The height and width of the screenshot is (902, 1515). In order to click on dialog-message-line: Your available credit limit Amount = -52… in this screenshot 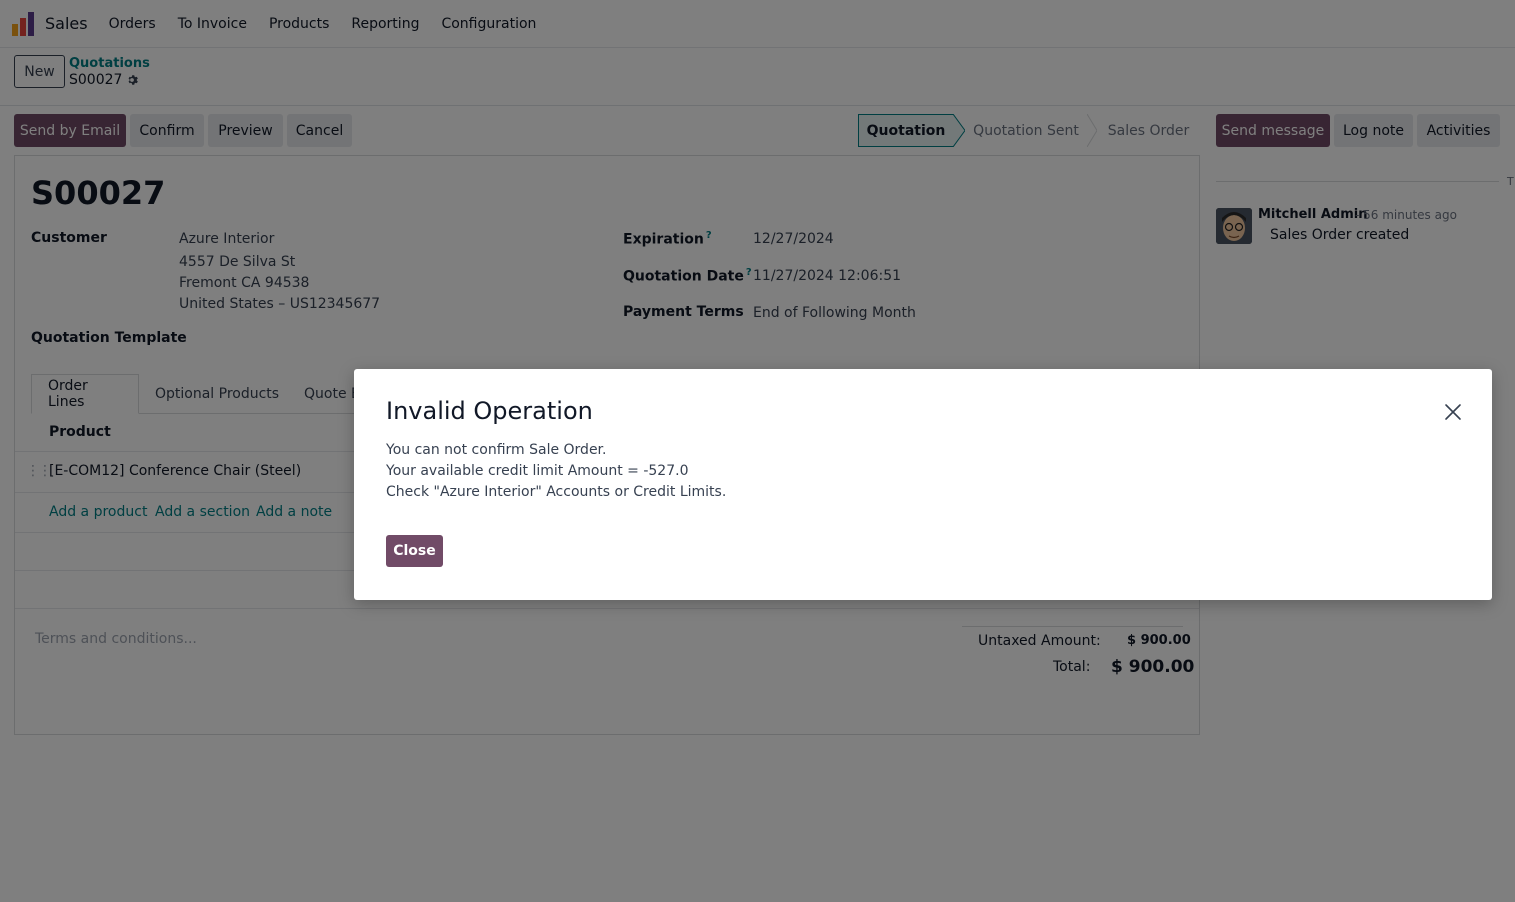, I will do `click(537, 471)`.